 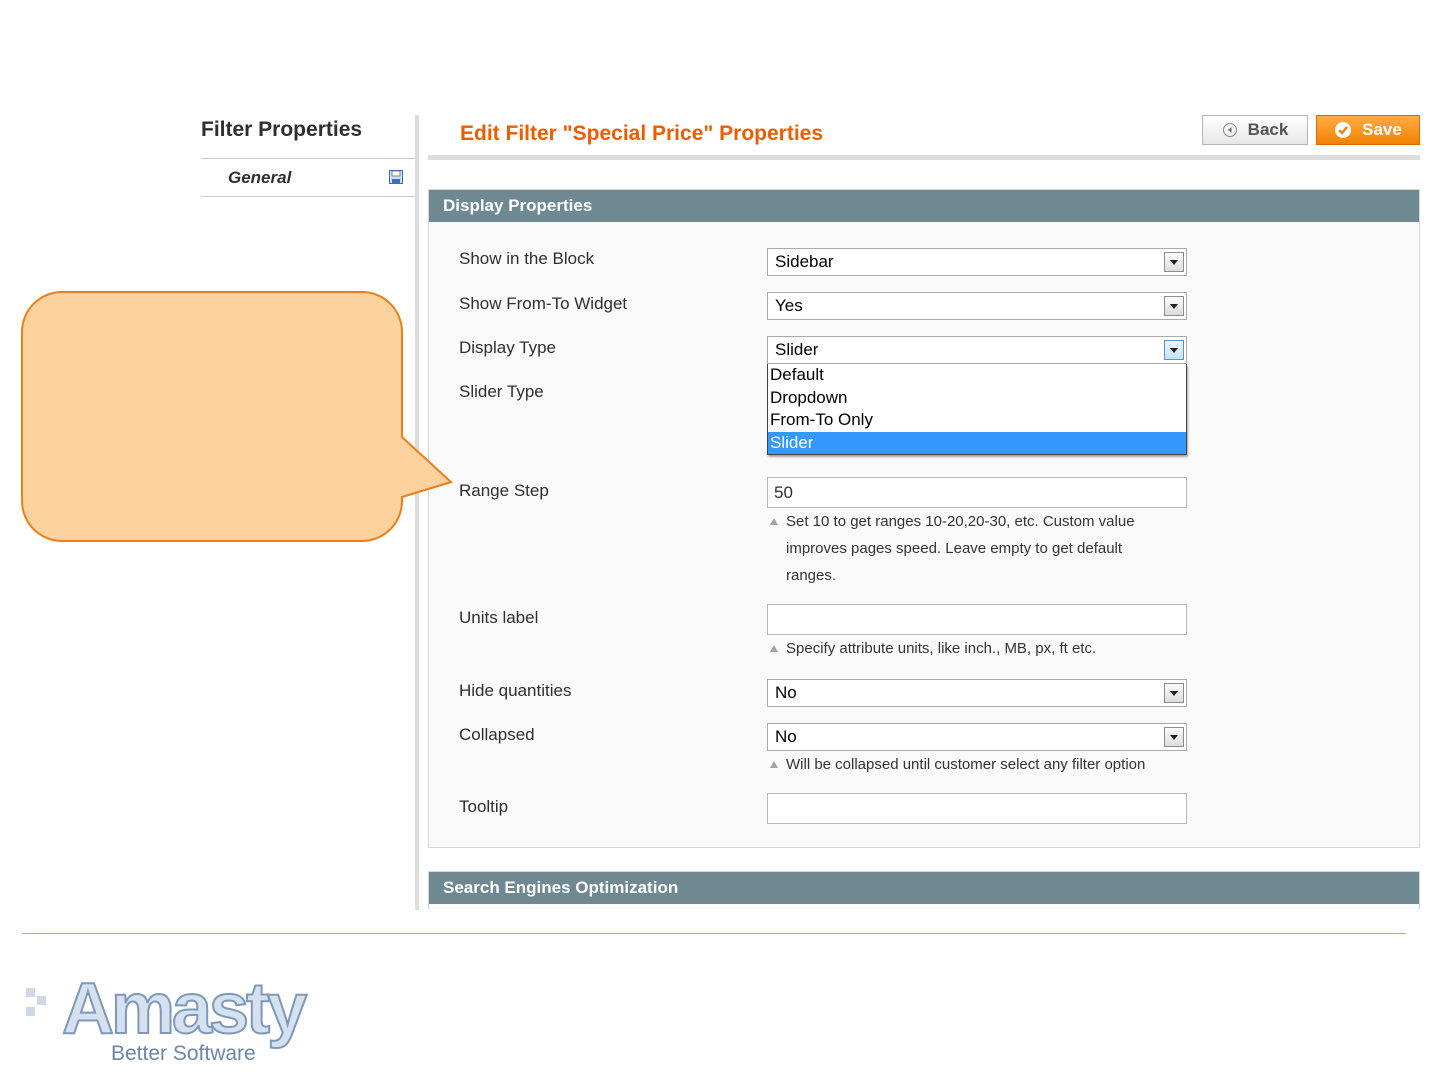 What do you see at coordinates (977, 262) in the screenshot?
I see `show-in-block-select: Sidebar` at bounding box center [977, 262].